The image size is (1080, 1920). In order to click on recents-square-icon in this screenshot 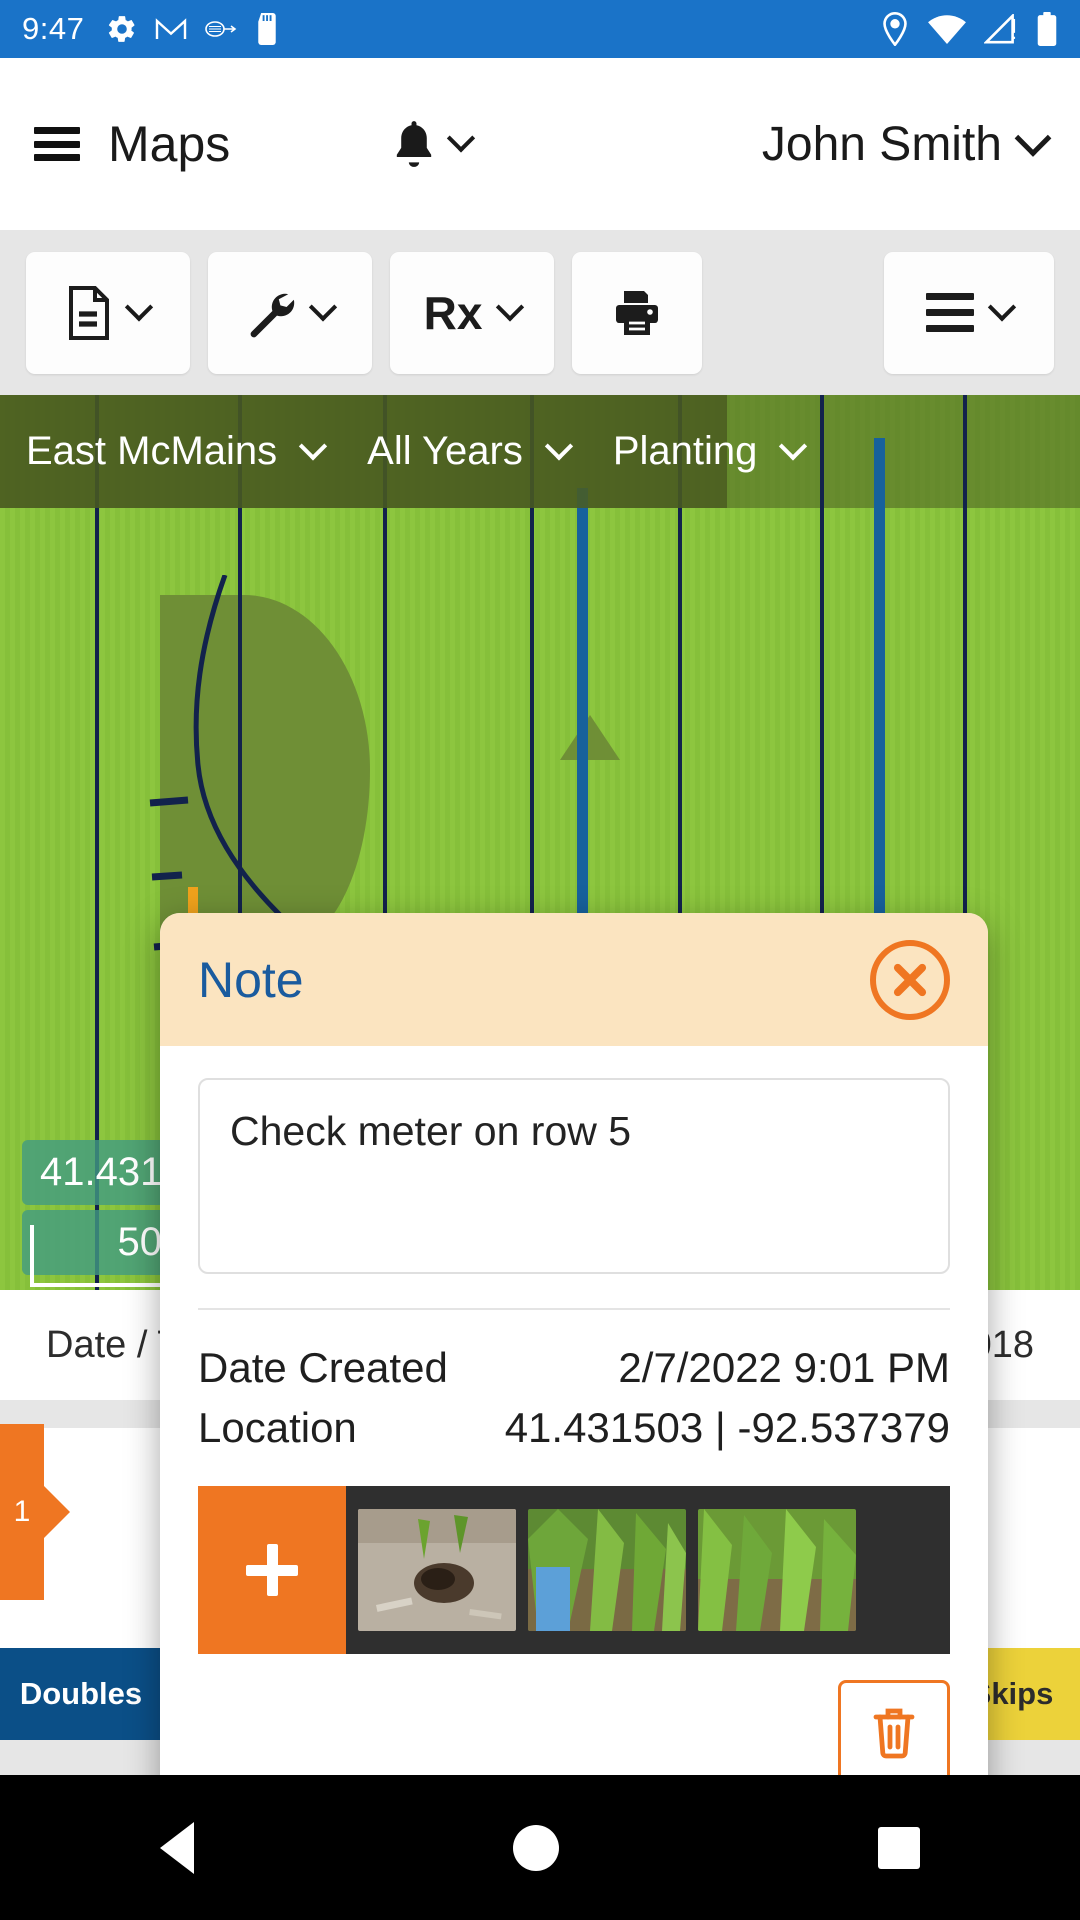, I will do `click(899, 1847)`.